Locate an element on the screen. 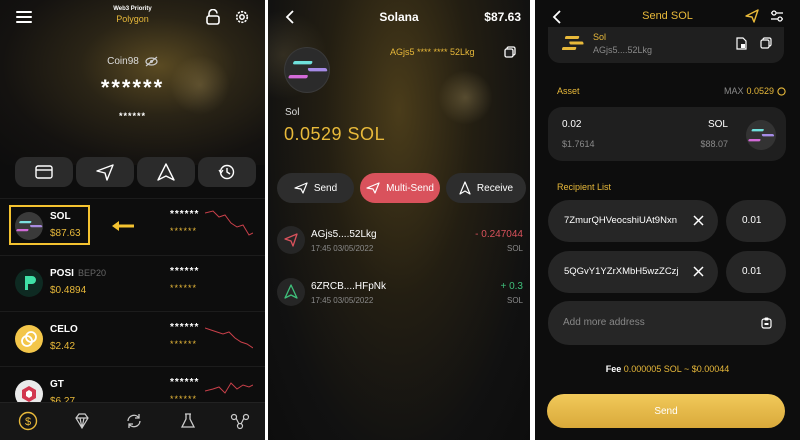  fee-label: Fee is located at coordinates (613, 369).